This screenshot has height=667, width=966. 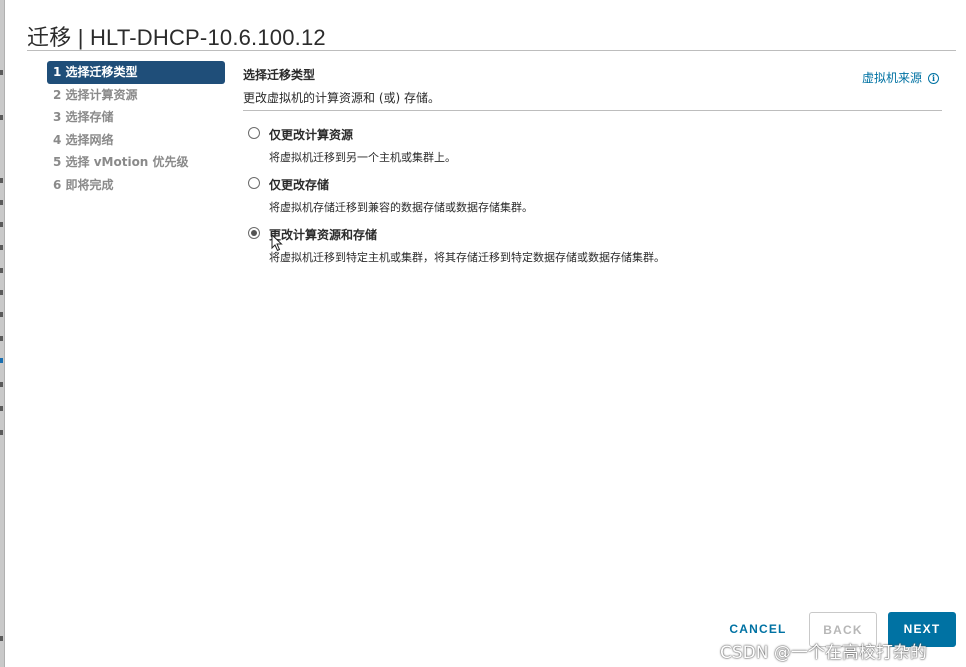 What do you see at coordinates (491, 50) in the screenshot?
I see `title-divider` at bounding box center [491, 50].